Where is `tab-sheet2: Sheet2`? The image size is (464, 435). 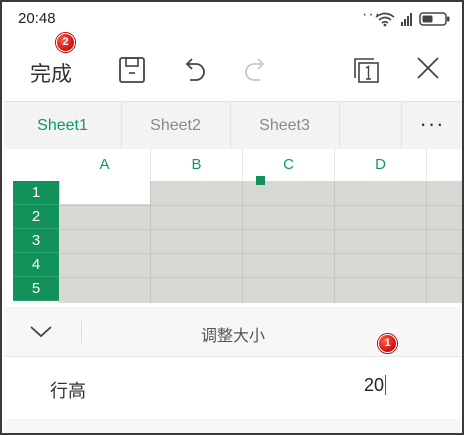
tab-sheet2: Sheet2 is located at coordinates (176, 126).